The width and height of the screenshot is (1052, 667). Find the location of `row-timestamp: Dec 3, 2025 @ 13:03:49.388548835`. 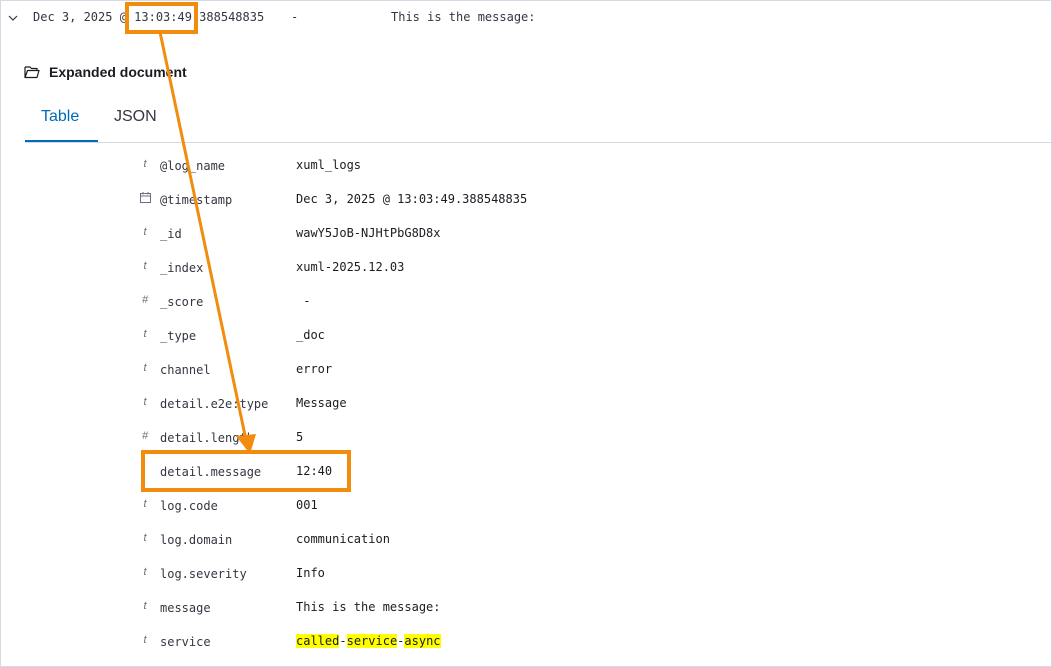

row-timestamp: Dec 3, 2025 @ 13:03:49.388548835 is located at coordinates (149, 17).